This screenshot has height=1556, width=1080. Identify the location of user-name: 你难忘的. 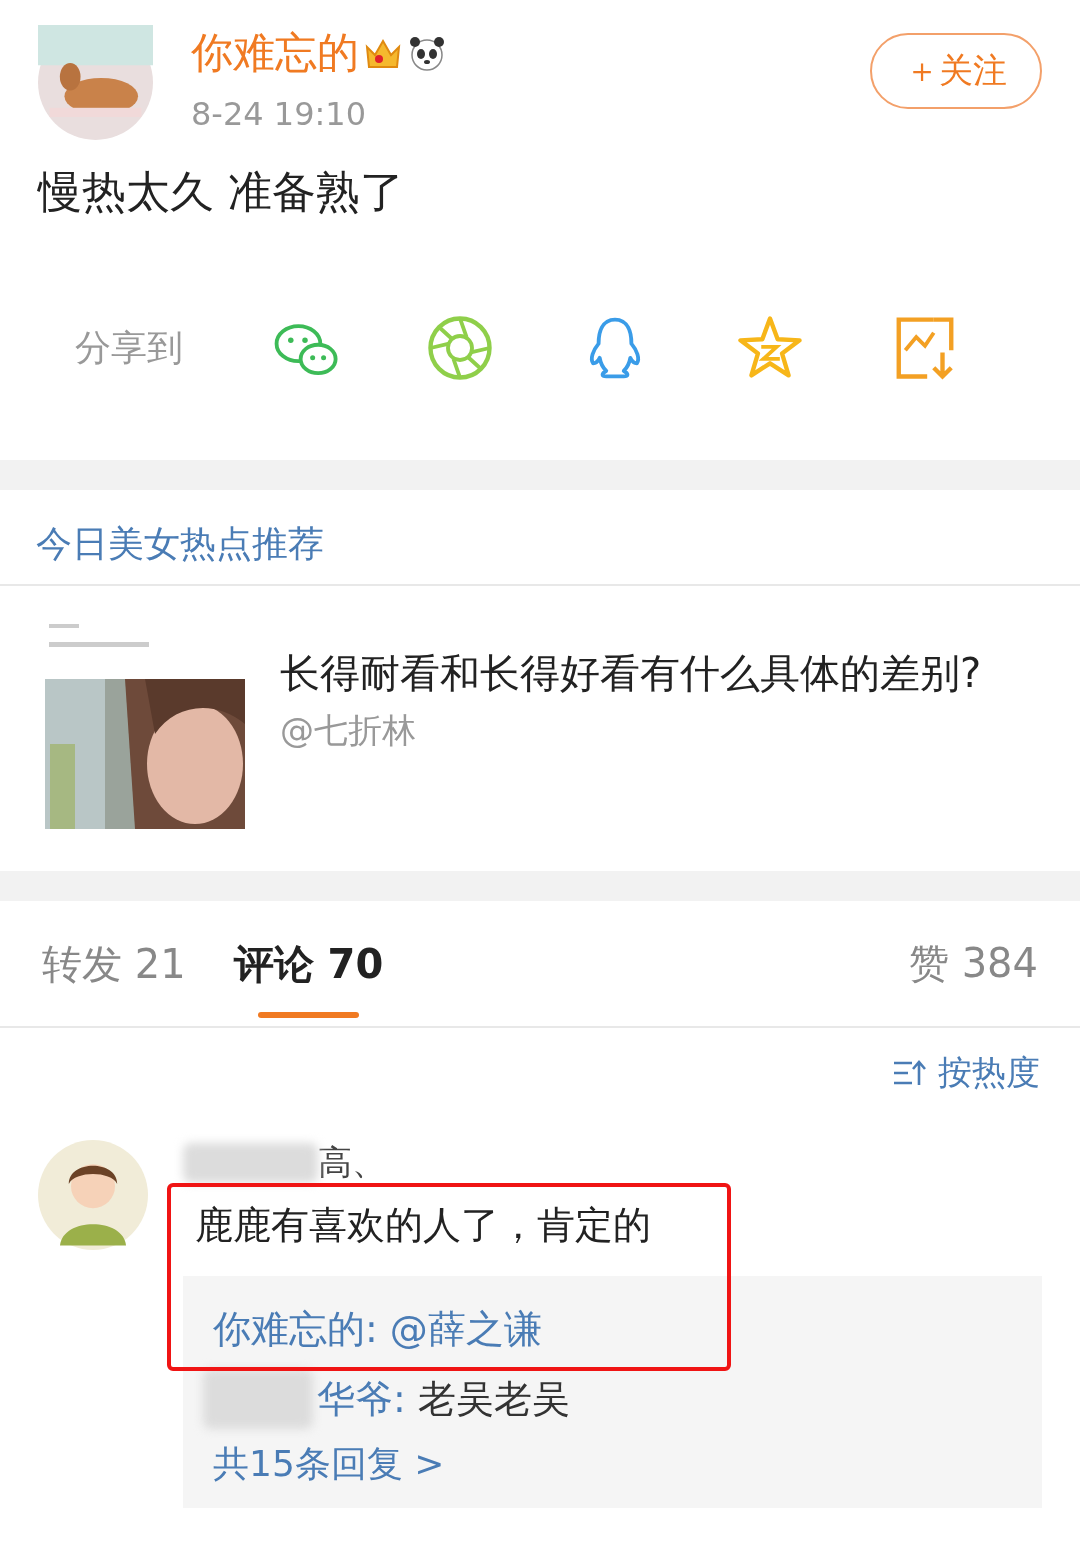
(275, 53).